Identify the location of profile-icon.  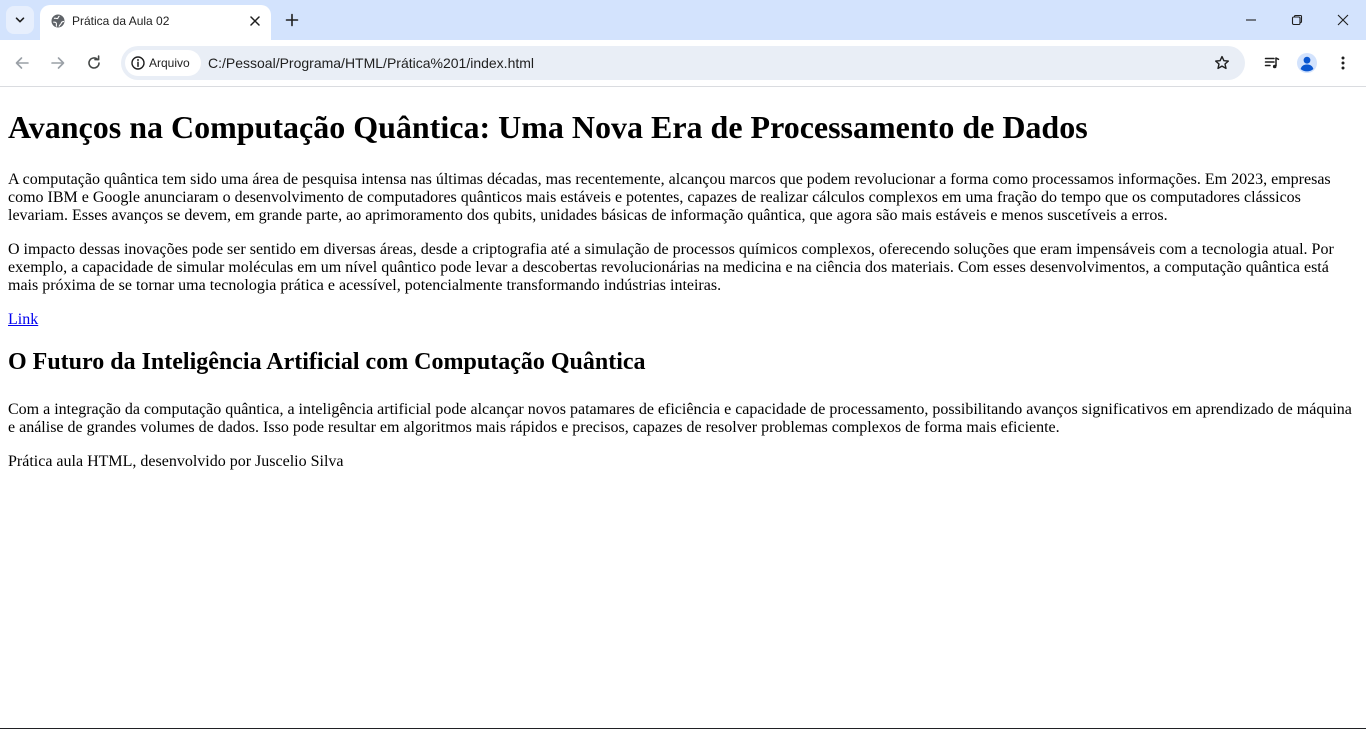
(1307, 63).